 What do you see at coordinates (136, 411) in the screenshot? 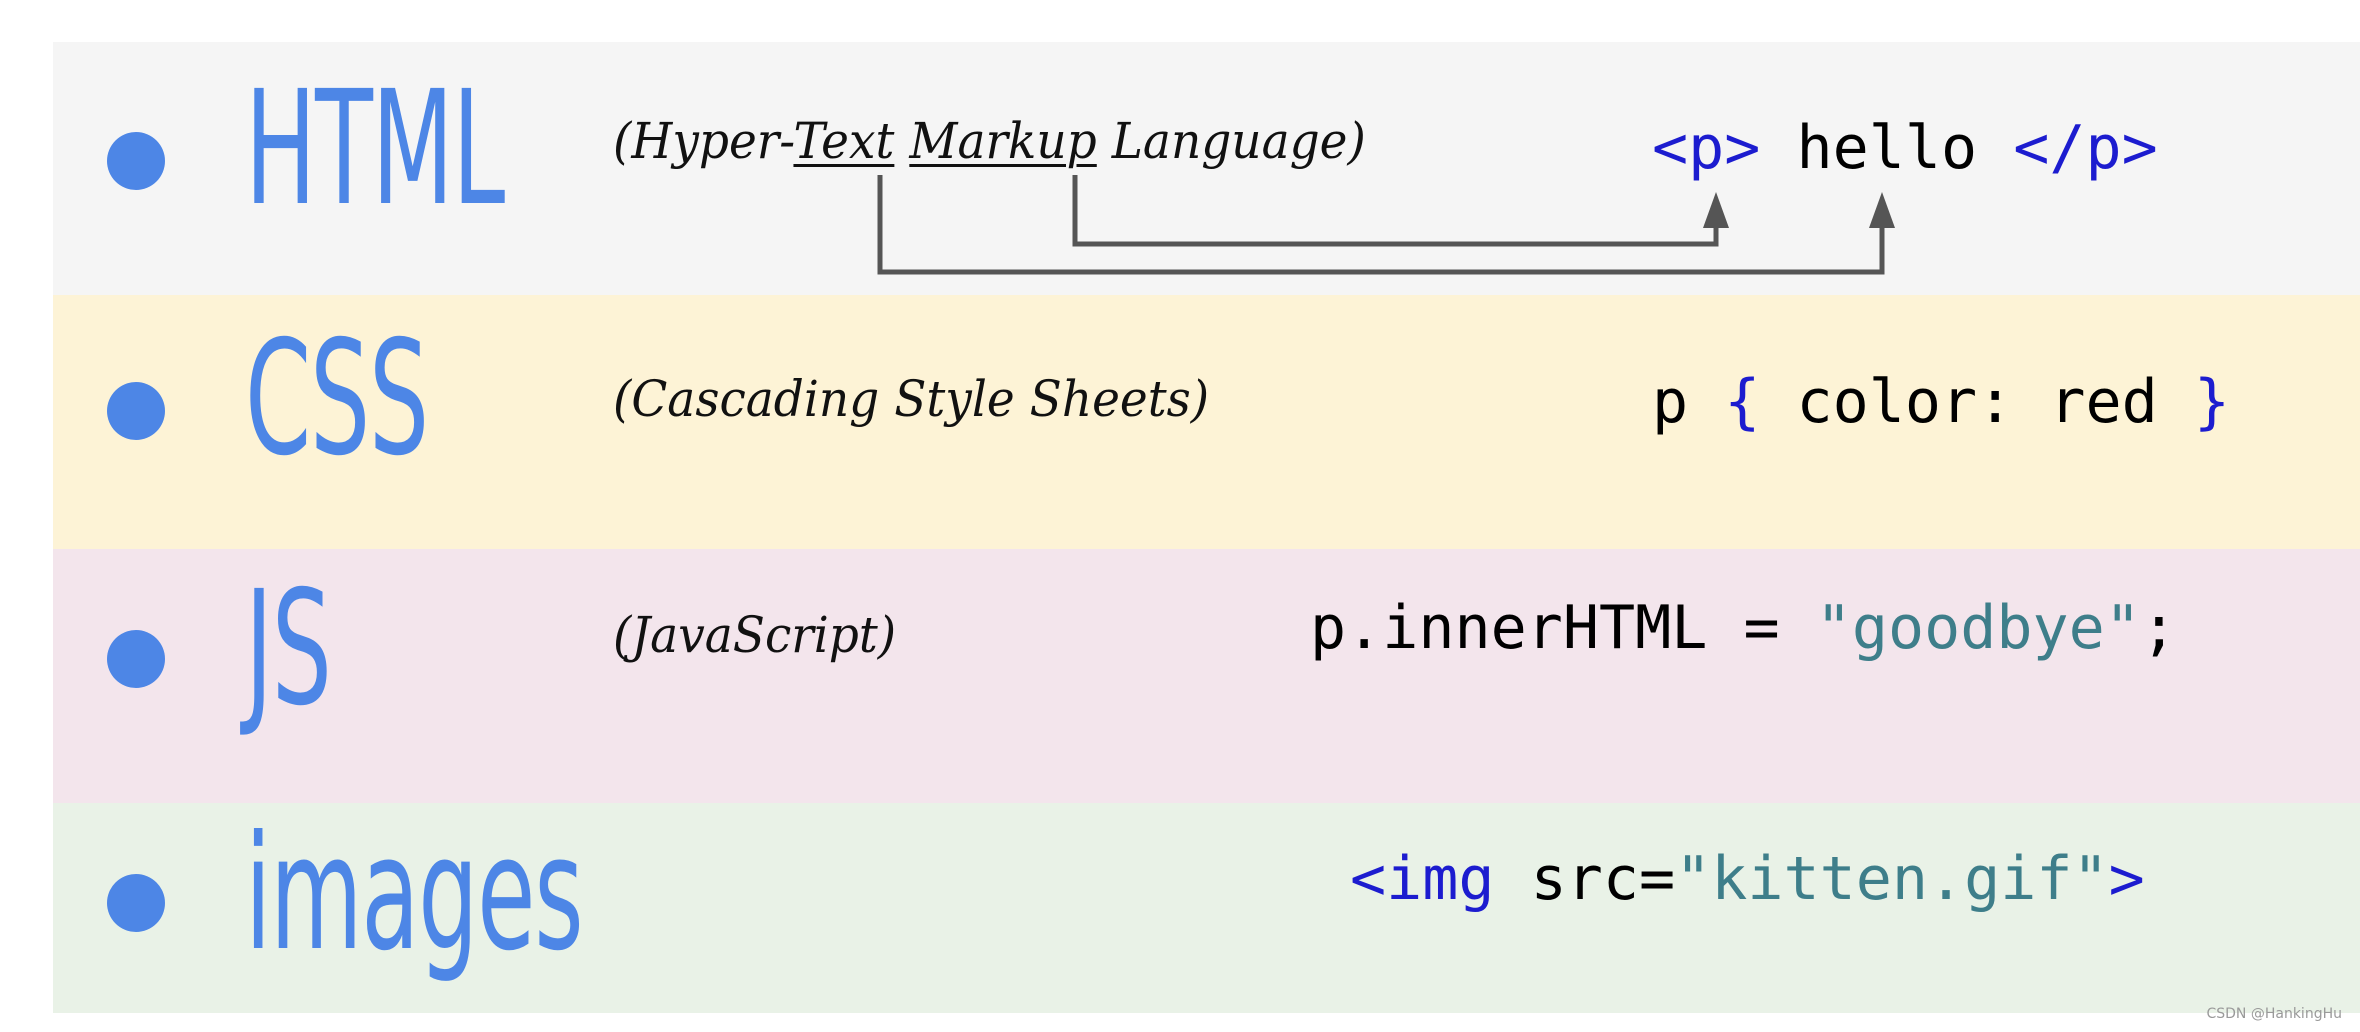
I see `css-bullet-icon` at bounding box center [136, 411].